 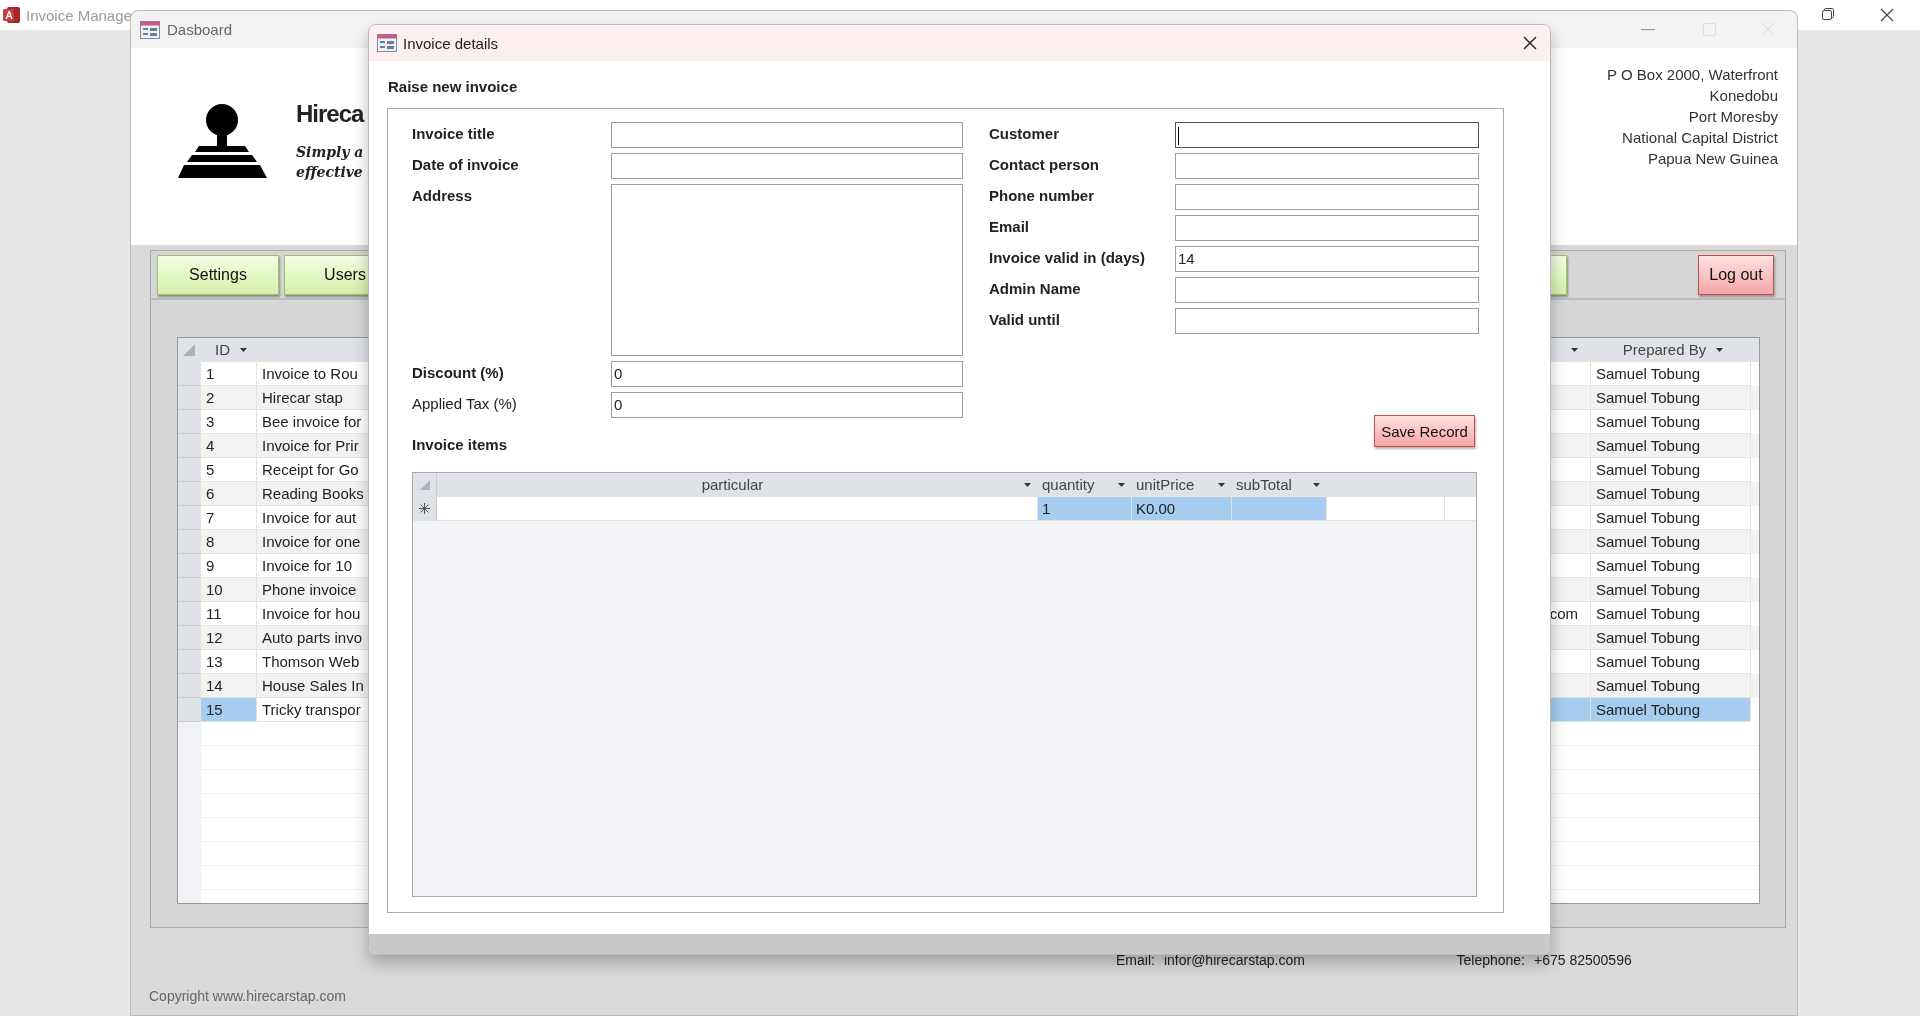 What do you see at coordinates (200, 29) in the screenshot?
I see `window-title: Dasboard` at bounding box center [200, 29].